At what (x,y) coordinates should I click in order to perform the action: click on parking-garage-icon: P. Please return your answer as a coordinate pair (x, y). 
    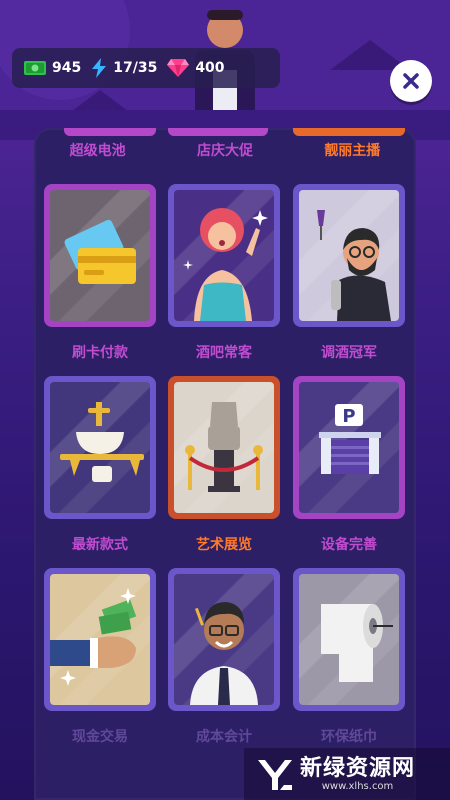
    Looking at the image, I should click on (350, 439).